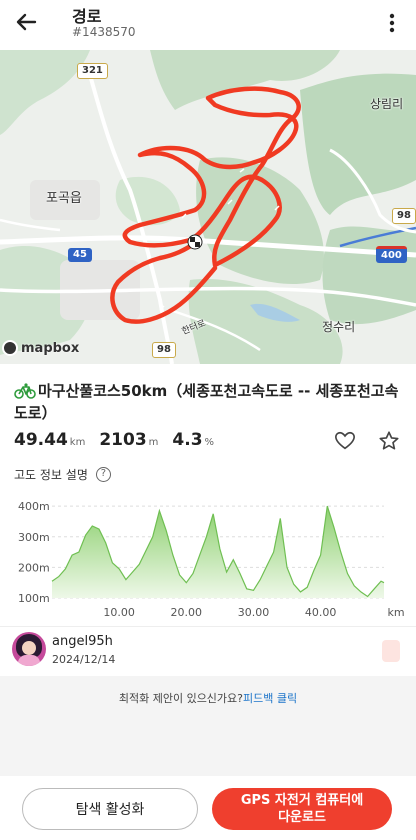 This screenshot has width=416, height=840. I want to click on star-icon, so click(389, 440).